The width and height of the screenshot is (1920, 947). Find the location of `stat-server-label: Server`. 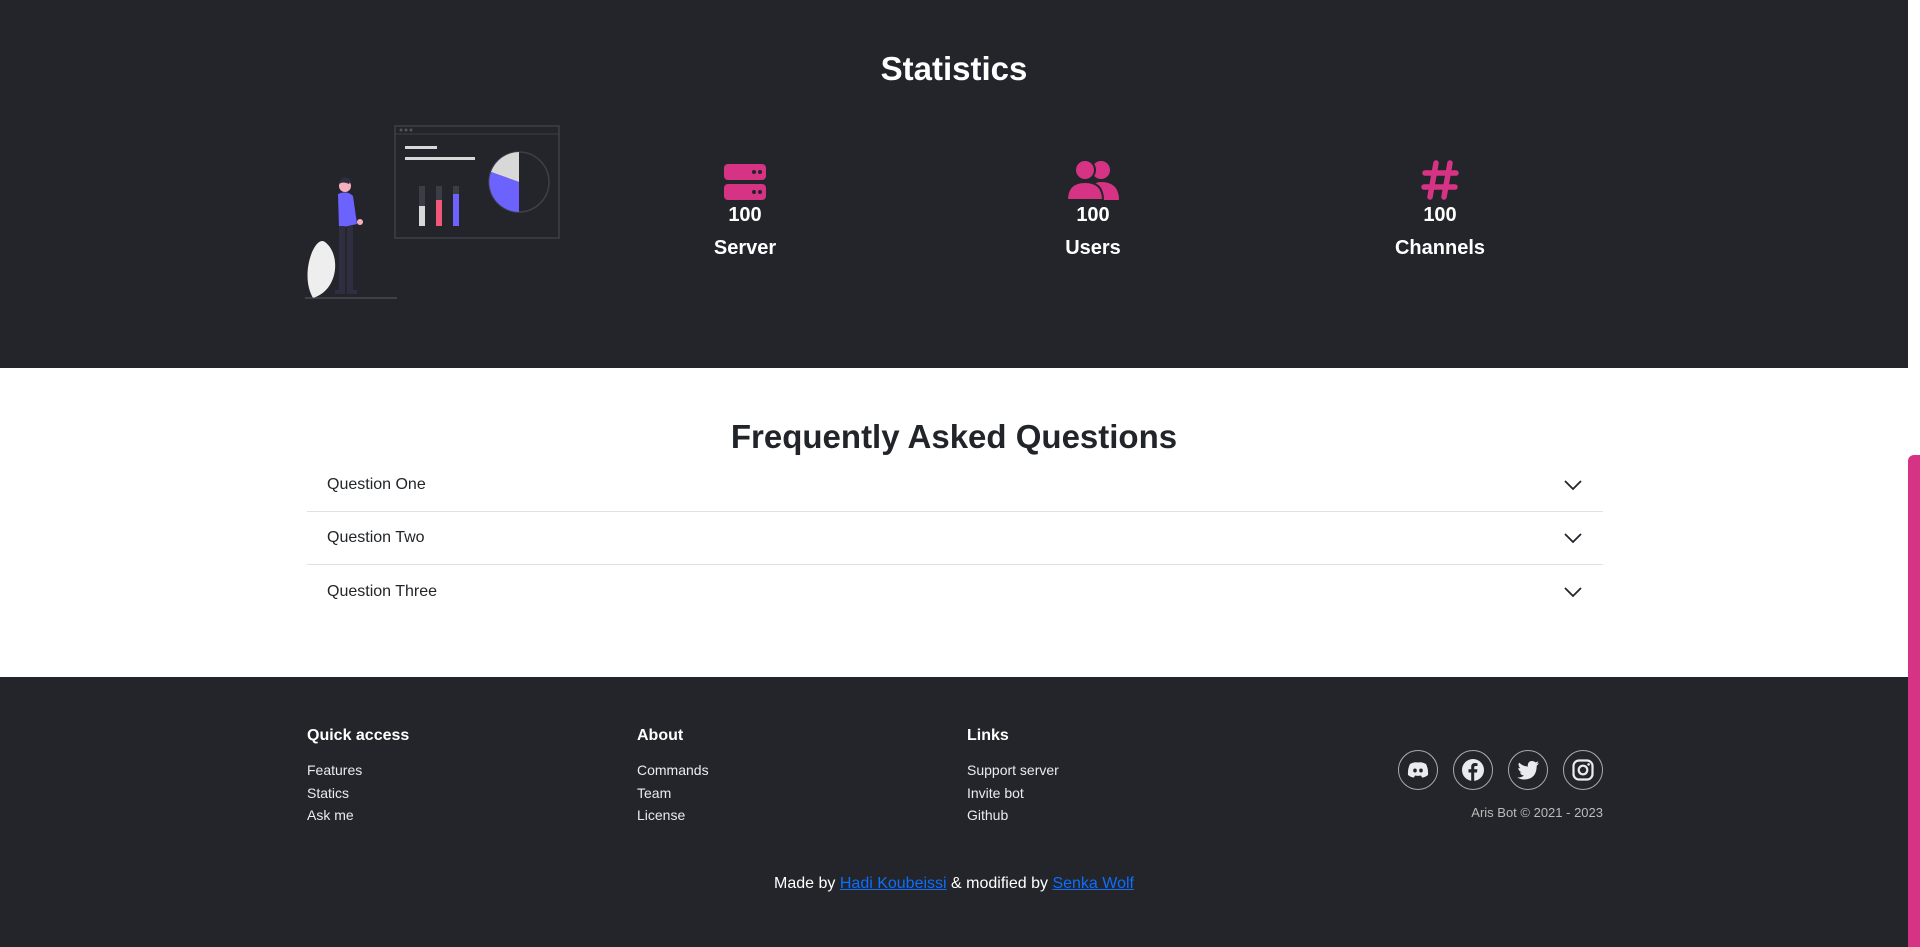

stat-server-label: Server is located at coordinates (745, 248).